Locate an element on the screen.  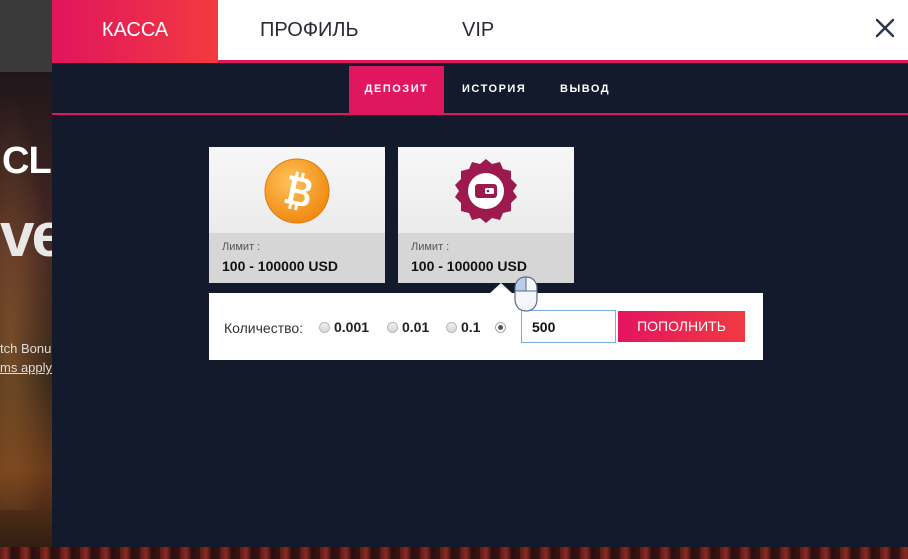
amount-input is located at coordinates (568, 326).